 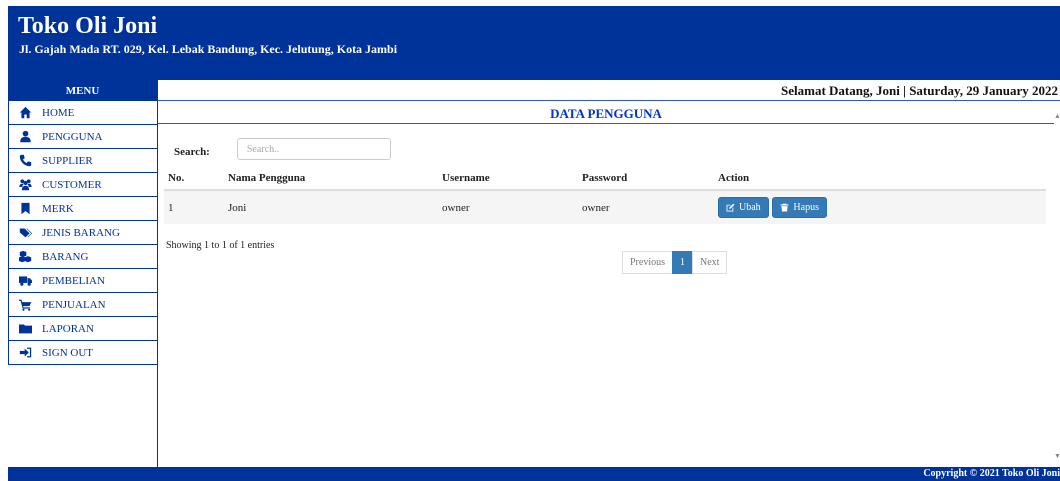 What do you see at coordinates (67, 160) in the screenshot?
I see `sidebar-item-label: SUPPLIER` at bounding box center [67, 160].